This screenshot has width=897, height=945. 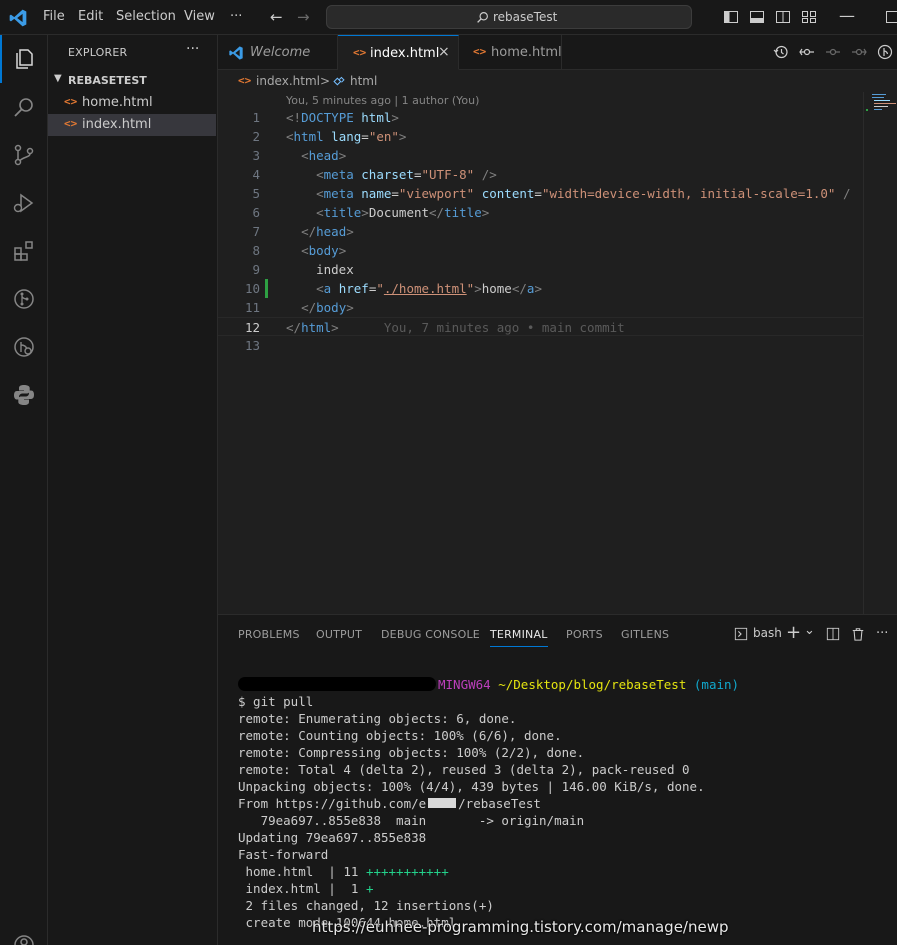 I want to click on code-line: 7 </head>, so click(x=540, y=231).